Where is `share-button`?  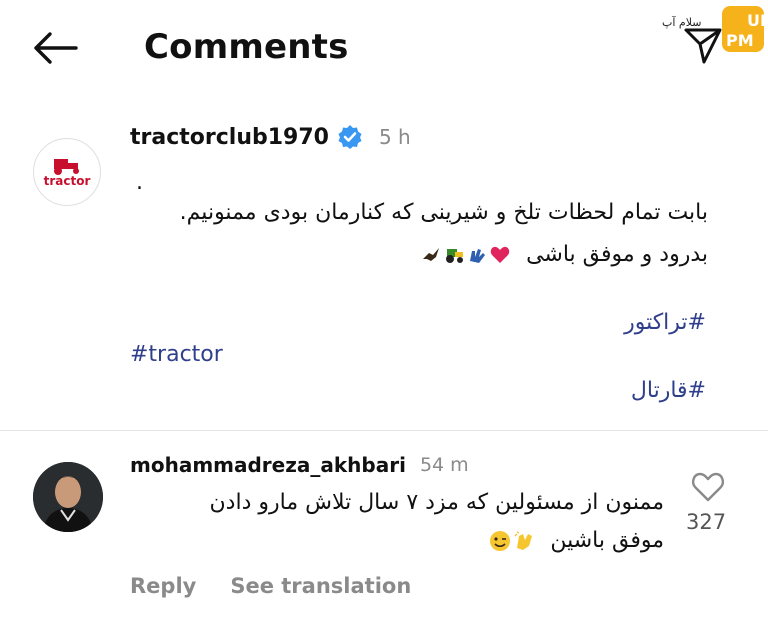 share-button is located at coordinates (703, 44).